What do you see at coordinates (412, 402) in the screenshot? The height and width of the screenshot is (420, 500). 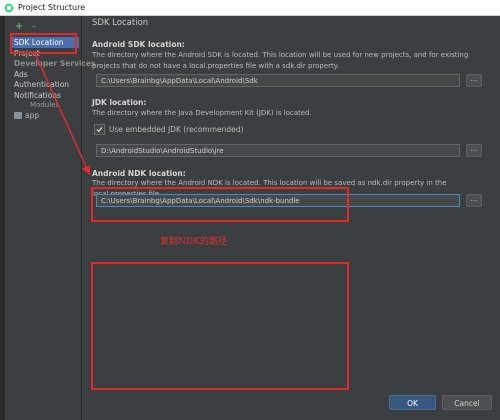 I see `ok-button: OK` at bounding box center [412, 402].